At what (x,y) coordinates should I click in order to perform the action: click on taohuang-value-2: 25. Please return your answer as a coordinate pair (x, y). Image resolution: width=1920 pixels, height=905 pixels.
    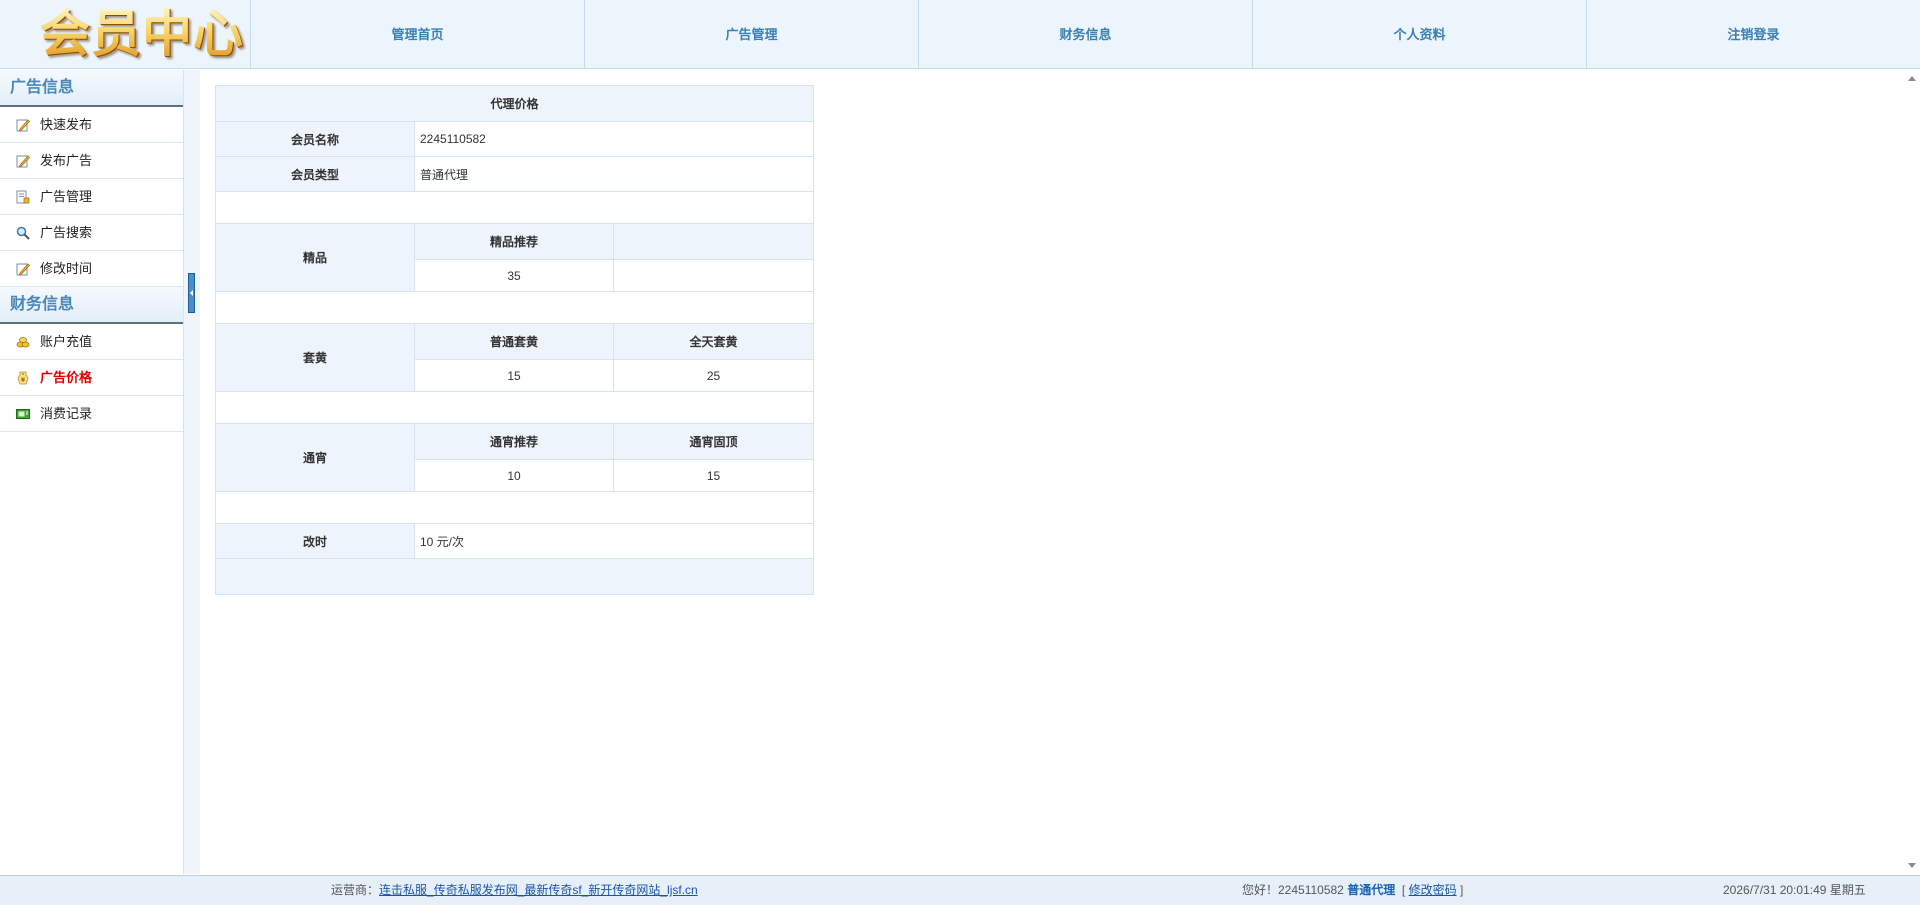
    Looking at the image, I should click on (713, 375).